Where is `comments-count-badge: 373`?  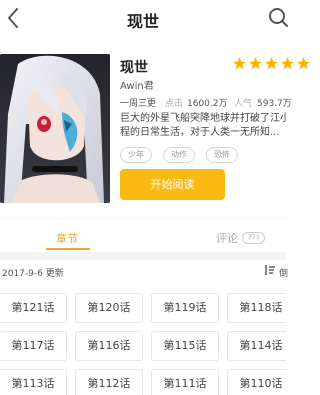 comments-count-badge: 373 is located at coordinates (254, 238).